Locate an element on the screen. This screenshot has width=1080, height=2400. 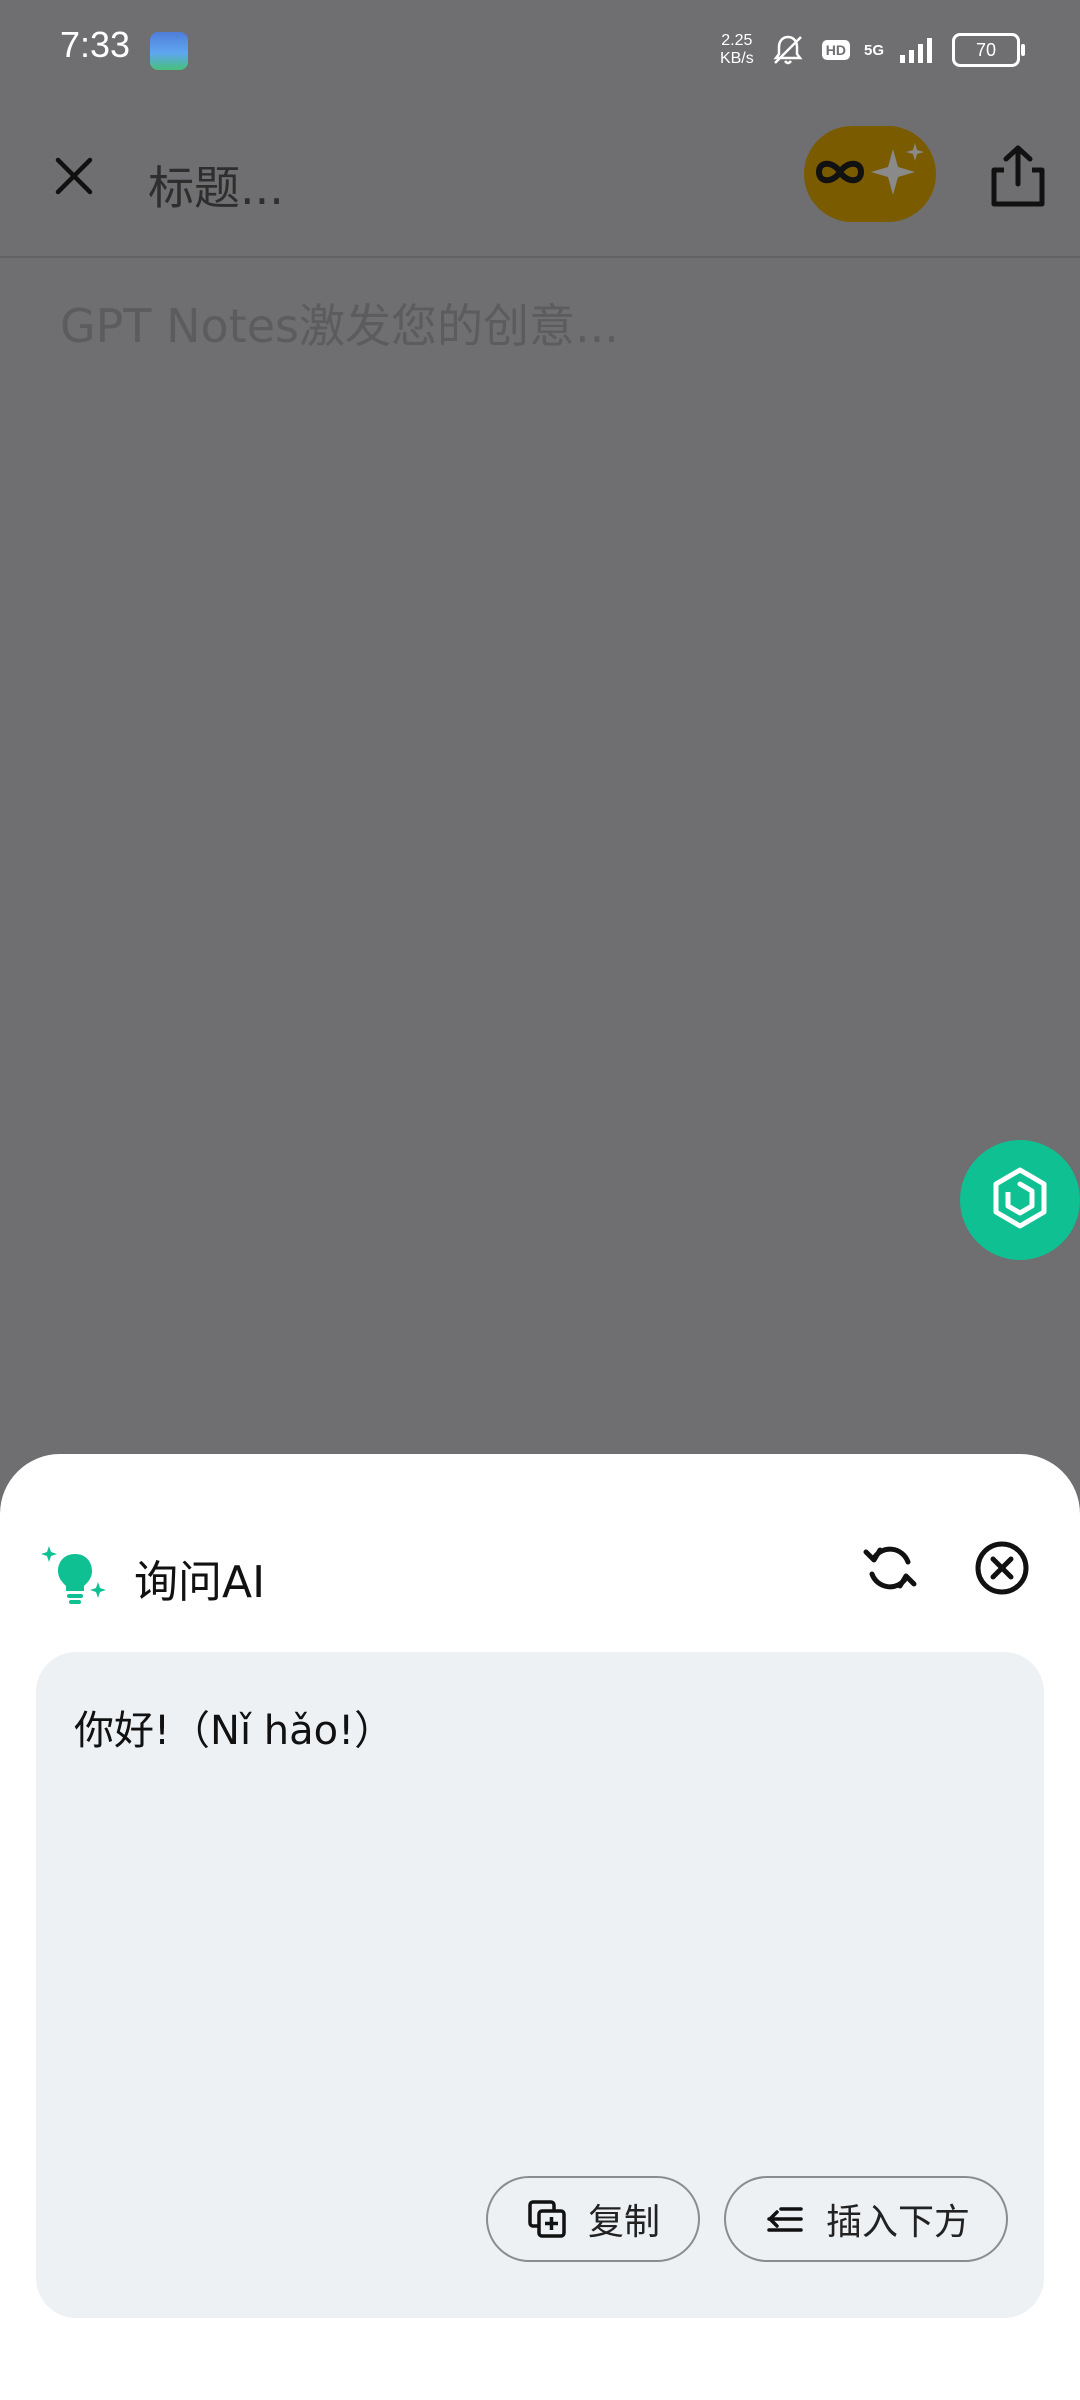
copy-button: 复制 is located at coordinates (593, 2219).